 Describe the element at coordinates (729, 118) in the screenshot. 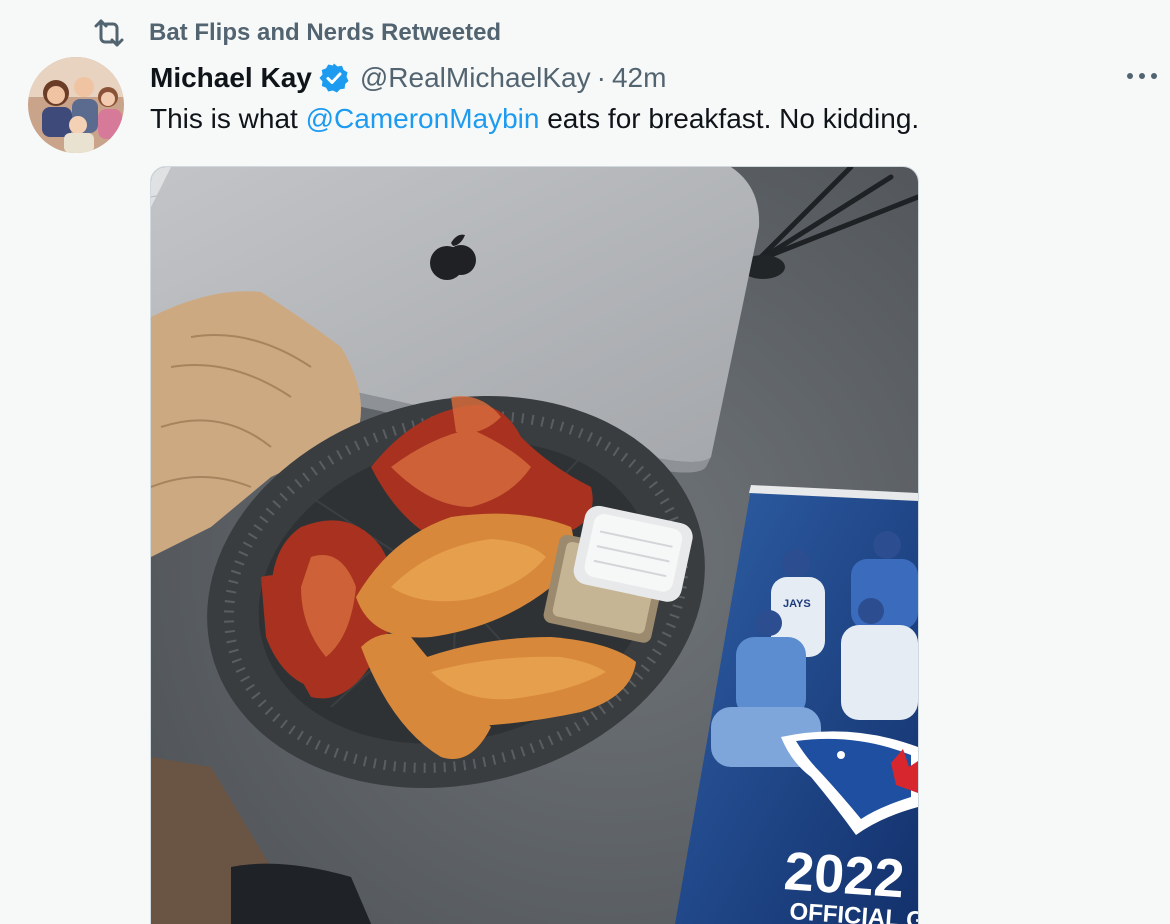

I see `tweet-text-after: eats for breakfast. No kidding.` at that location.